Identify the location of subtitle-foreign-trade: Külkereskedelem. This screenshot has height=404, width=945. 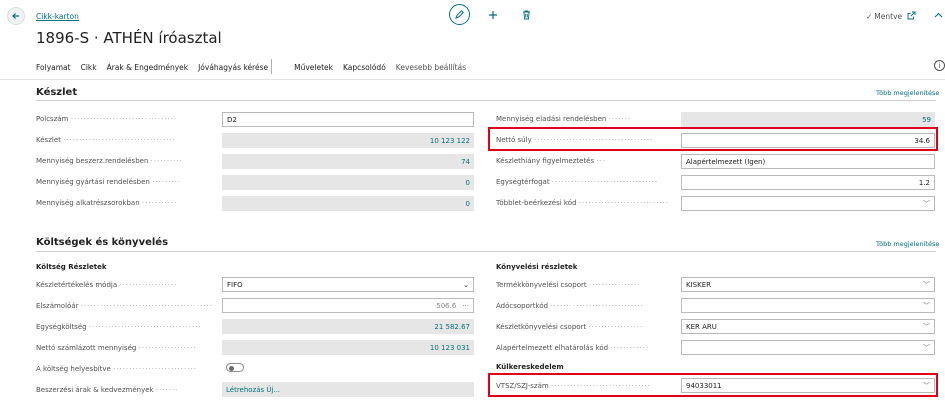
(530, 367).